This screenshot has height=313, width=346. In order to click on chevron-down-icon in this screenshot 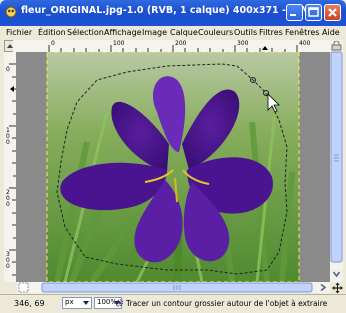, I will do `click(86, 303)`.